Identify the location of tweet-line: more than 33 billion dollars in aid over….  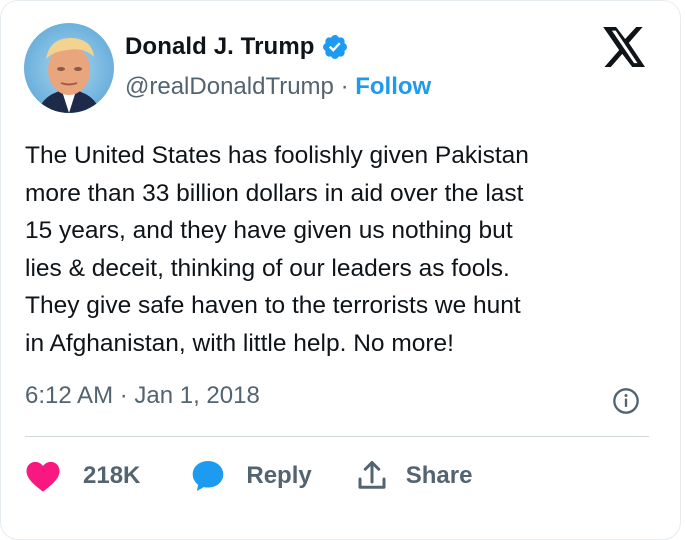
(274, 193).